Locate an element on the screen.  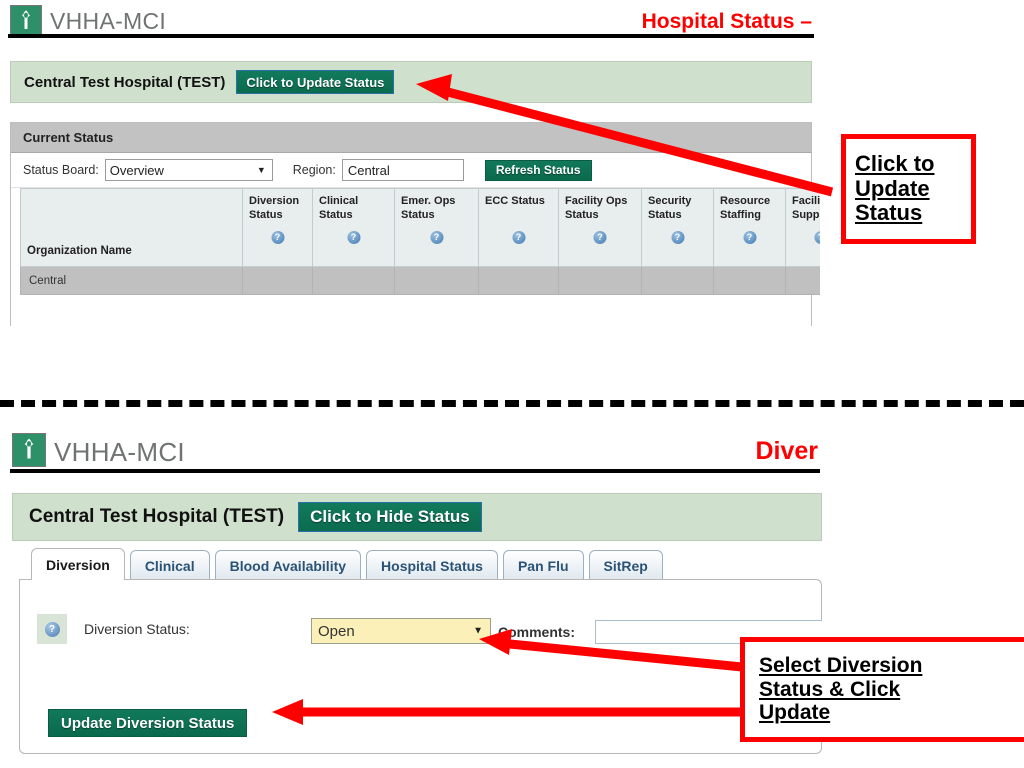
annotation-click-to-update-status: Click to Update Status is located at coordinates (908, 189).